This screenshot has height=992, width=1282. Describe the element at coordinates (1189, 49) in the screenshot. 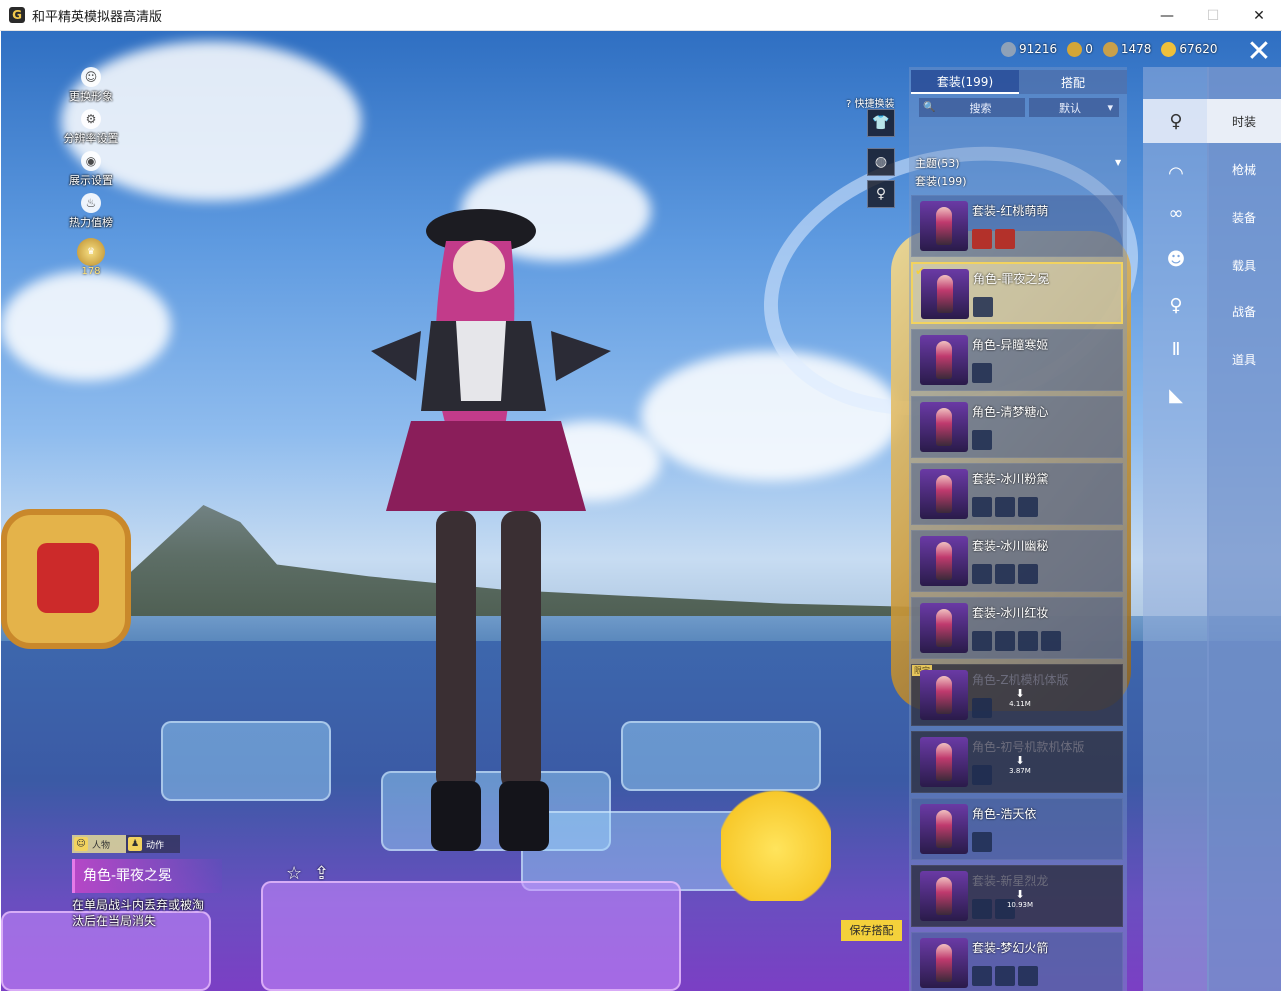

I see `currency-gold: 67620` at that location.